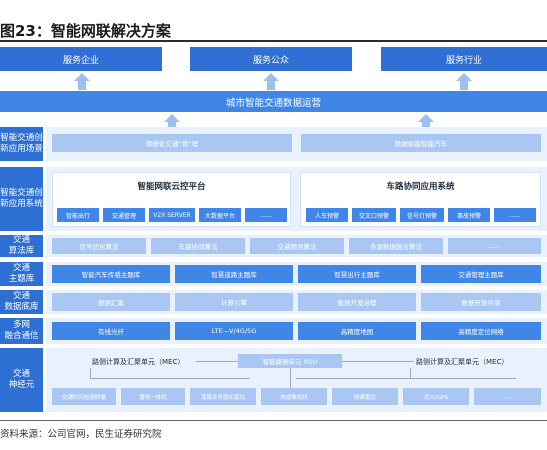 This screenshot has height=450, width=547. Describe the element at coordinates (396, 246) in the screenshot. I see `algorithm-item: 多源数据融合算法` at that location.